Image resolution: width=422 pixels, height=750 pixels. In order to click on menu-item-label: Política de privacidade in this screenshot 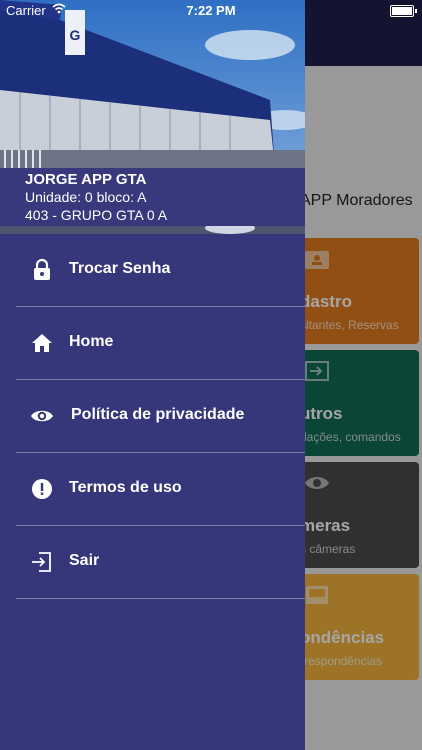, I will do `click(158, 414)`.